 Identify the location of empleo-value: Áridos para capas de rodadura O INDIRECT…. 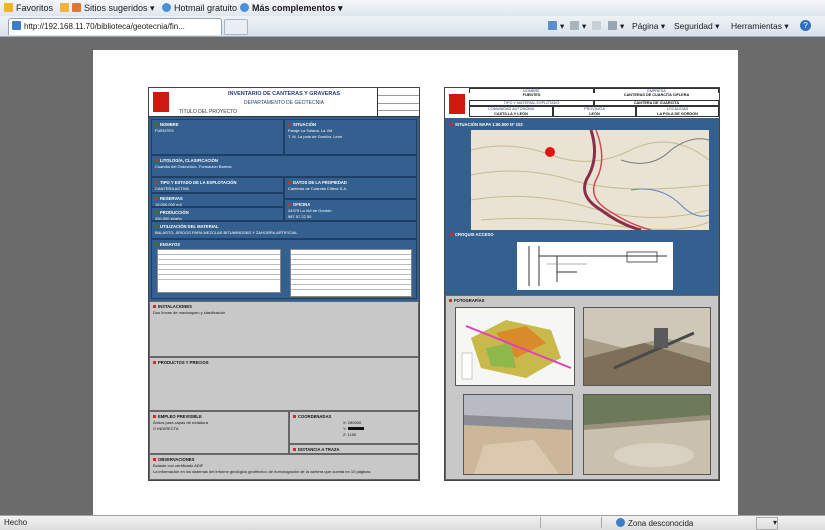
(180, 425).